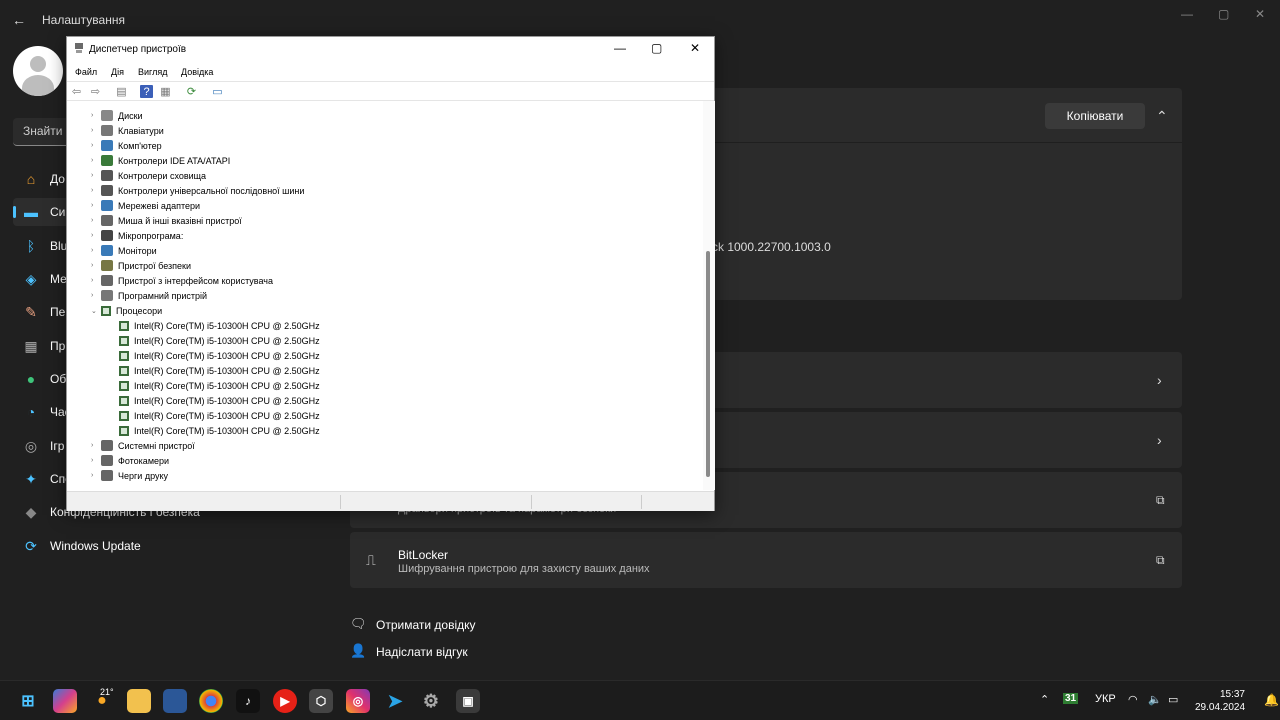  What do you see at coordinates (148, 175) in the screenshot?
I see `tree-node: › Контролери сховища` at bounding box center [148, 175].